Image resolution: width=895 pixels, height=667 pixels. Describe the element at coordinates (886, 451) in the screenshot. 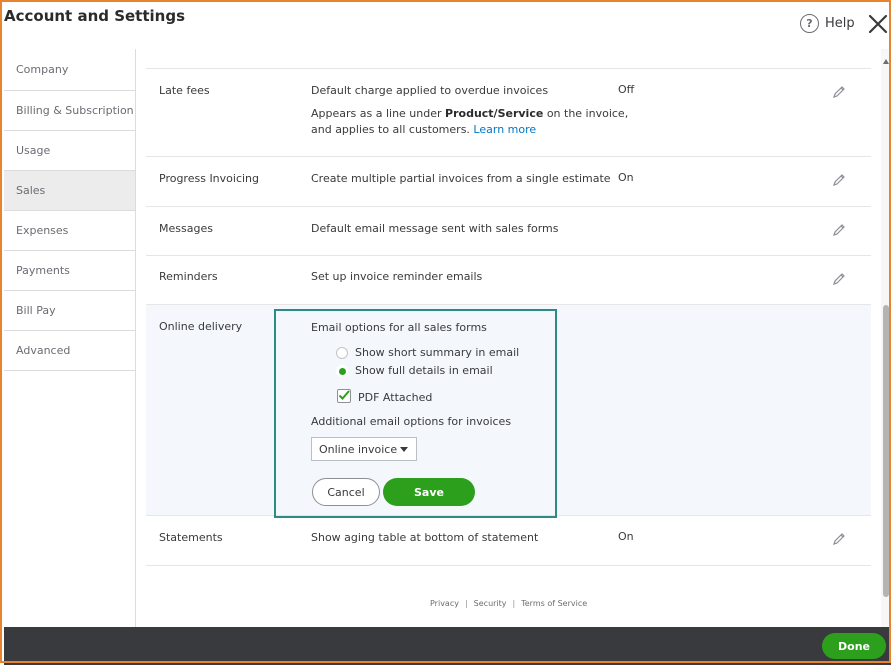

I see `scroll-thumb` at that location.